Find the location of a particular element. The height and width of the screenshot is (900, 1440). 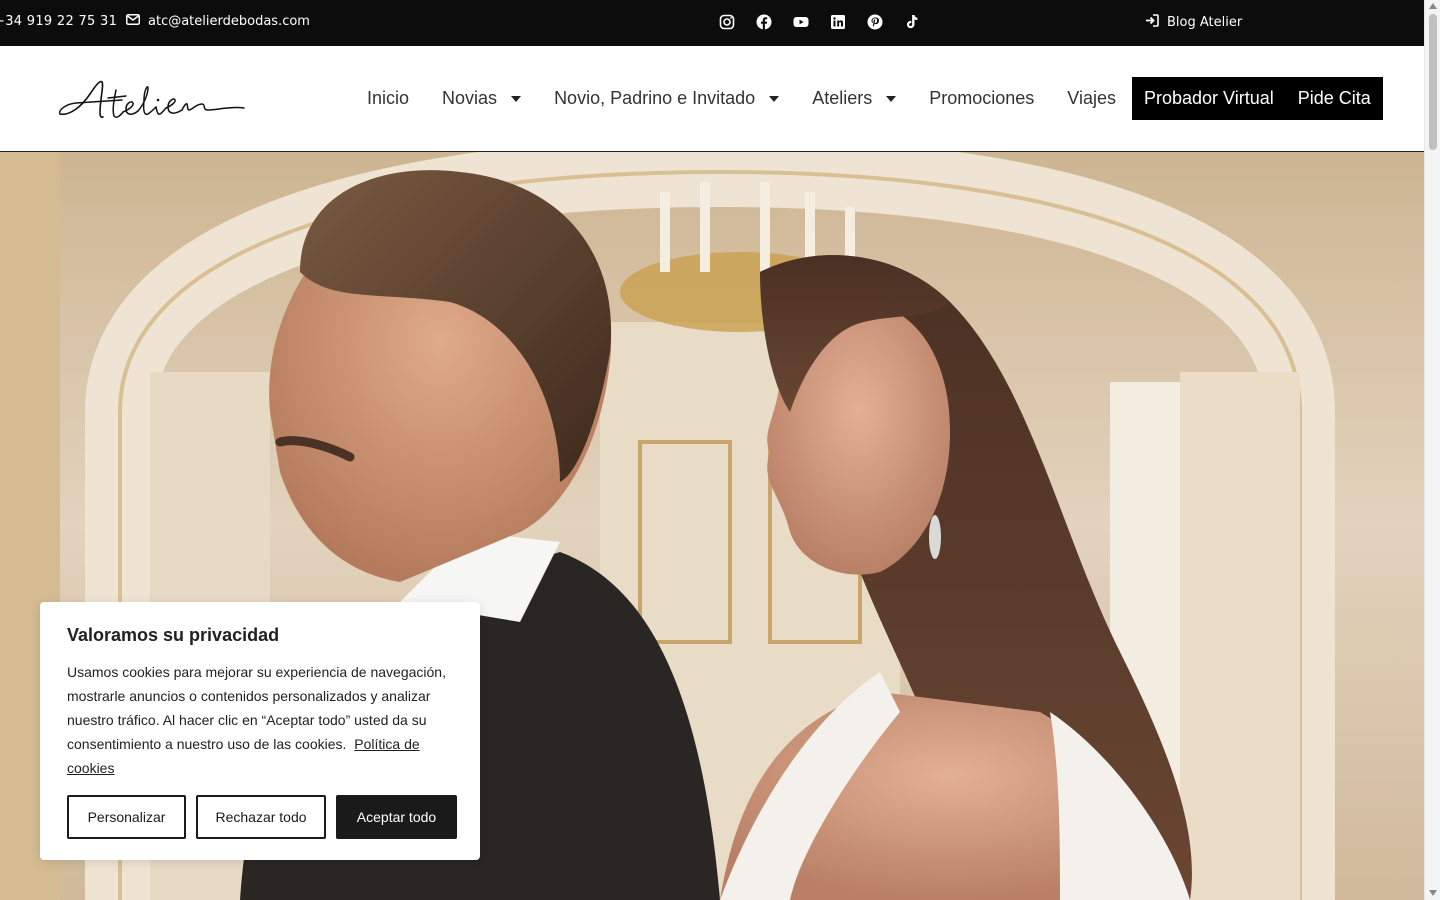

blog-link: Blog Atelier is located at coordinates (1193, 22).